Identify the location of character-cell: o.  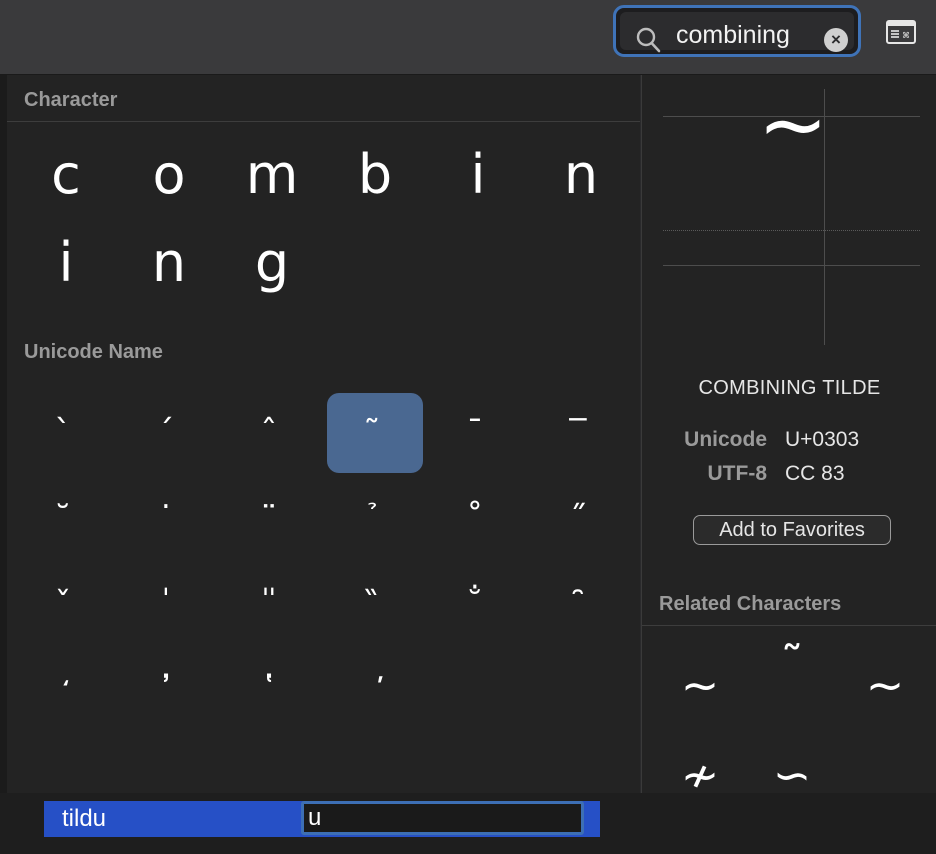
(169, 175).